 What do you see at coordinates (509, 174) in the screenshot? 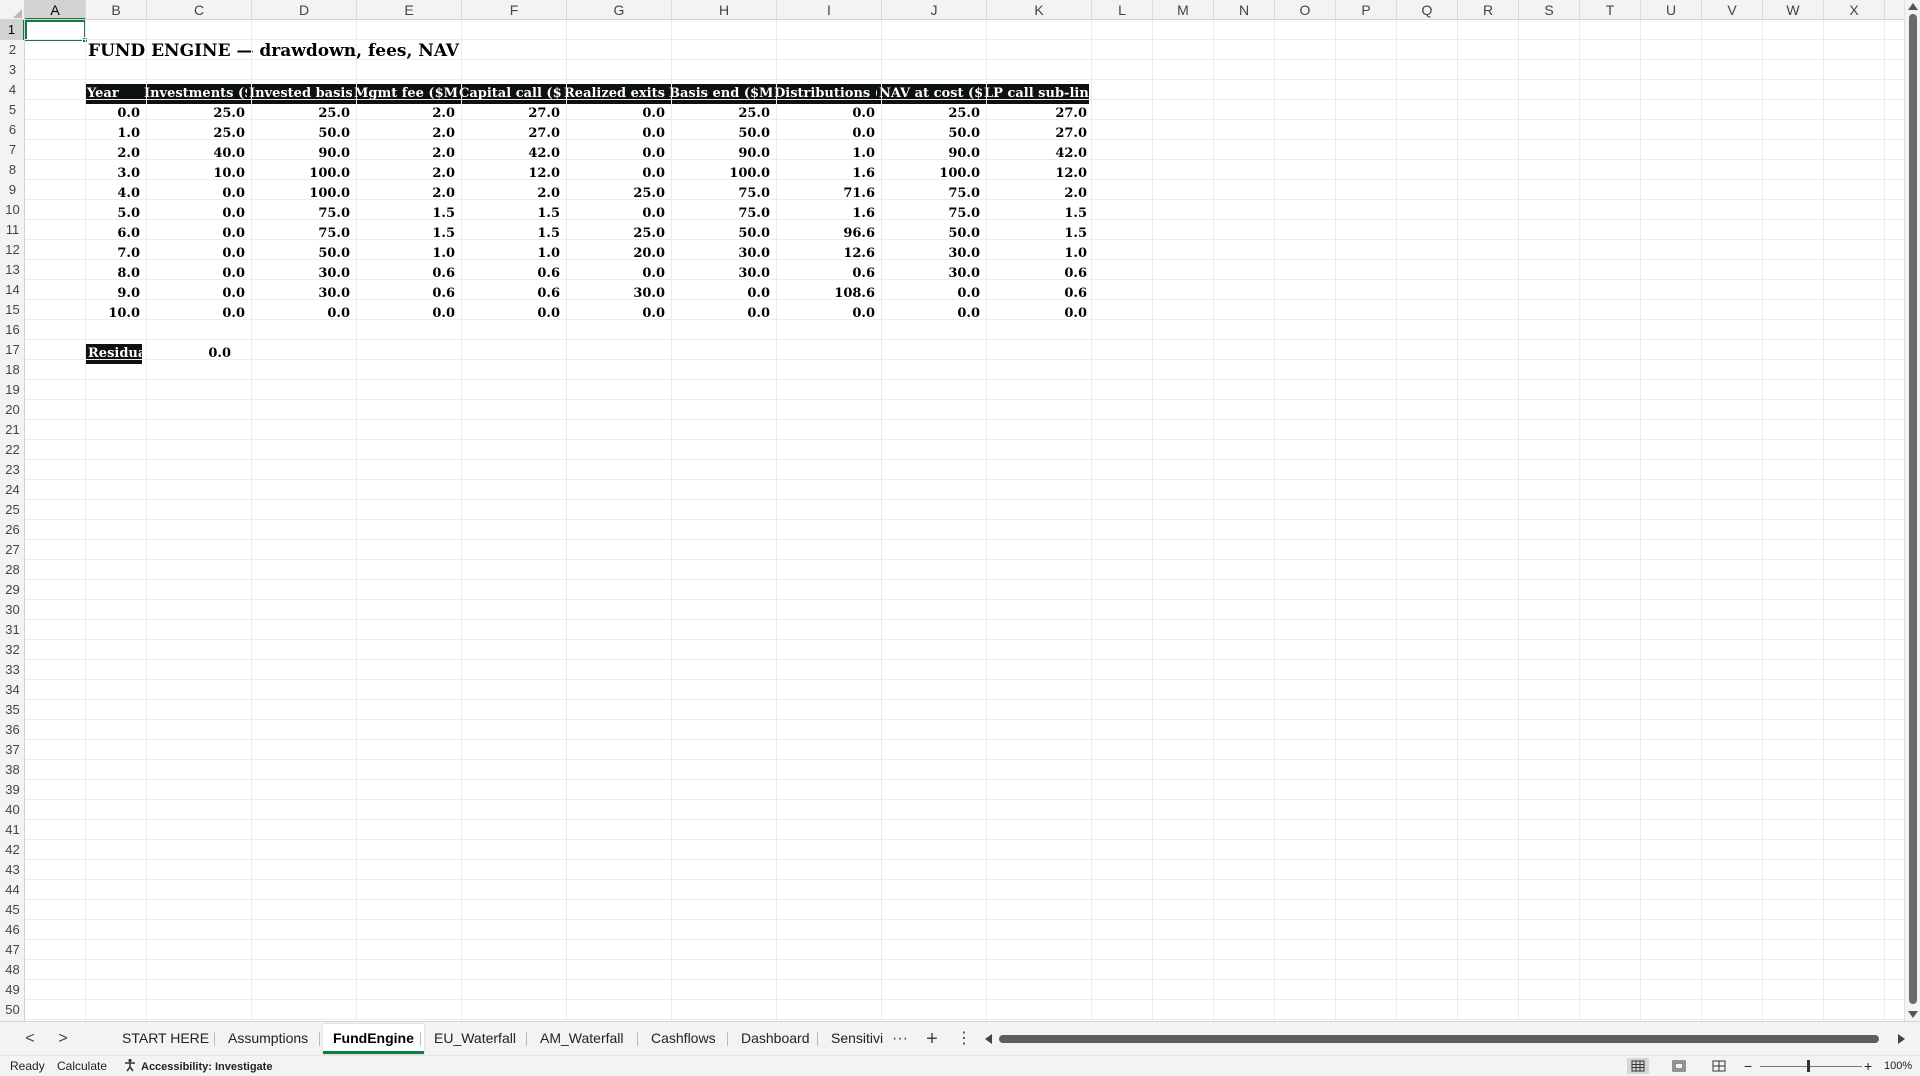
I see `table-cell: 12.0` at bounding box center [509, 174].